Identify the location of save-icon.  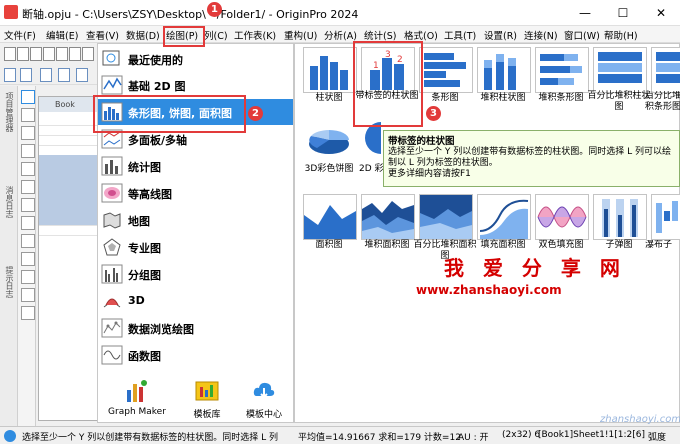
(88, 54).